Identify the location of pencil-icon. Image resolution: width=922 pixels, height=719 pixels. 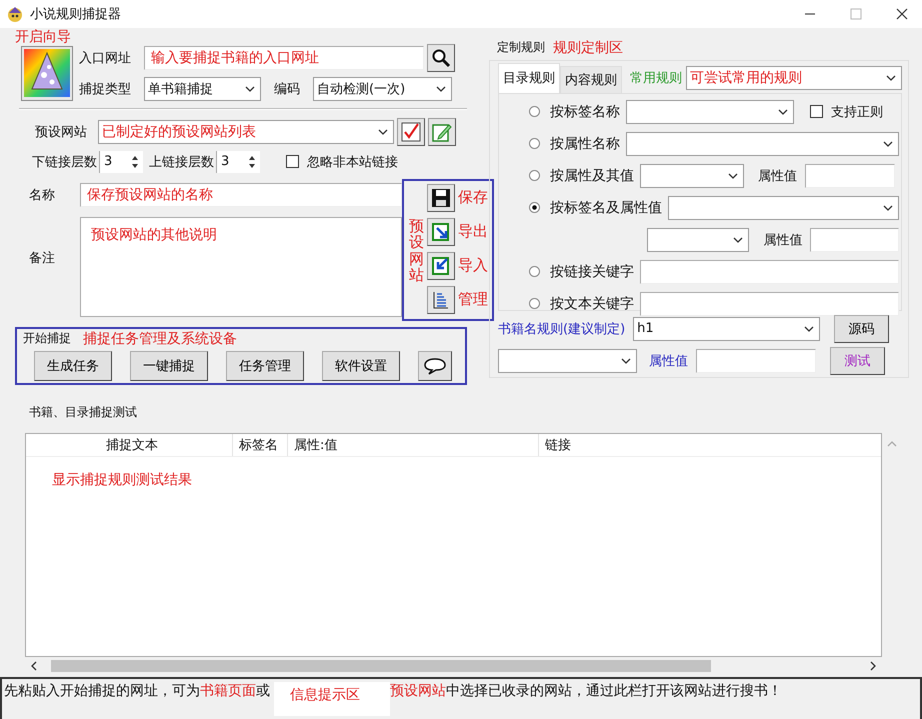
(442, 132).